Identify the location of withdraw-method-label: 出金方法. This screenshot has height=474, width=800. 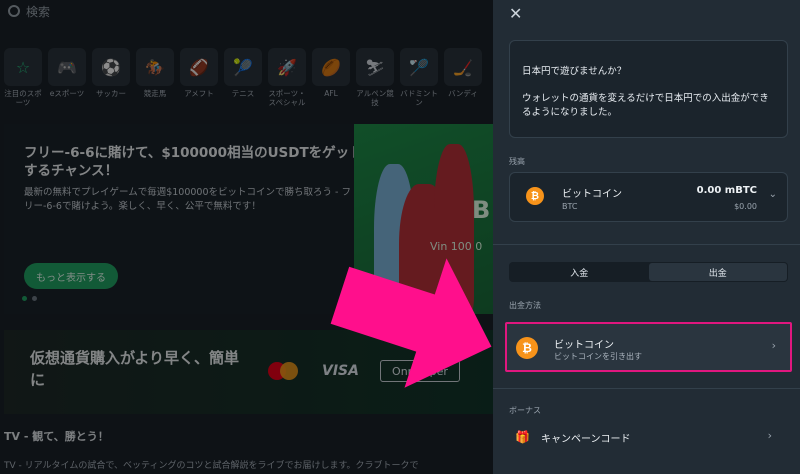
(525, 305).